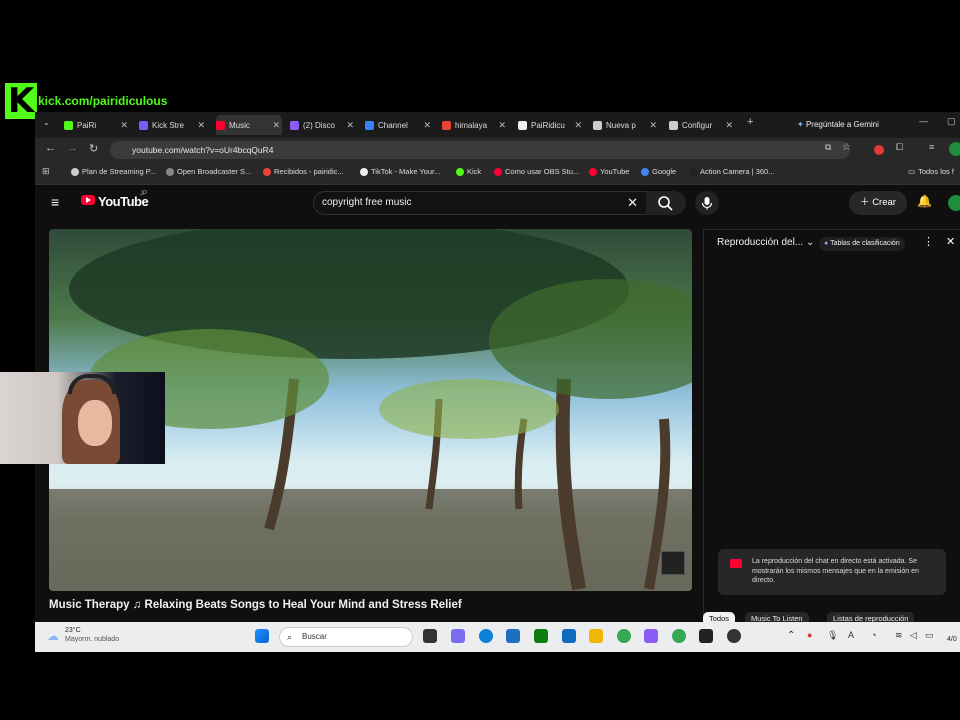  Describe the element at coordinates (706, 636) in the screenshot. I see `terminal-icon` at that location.